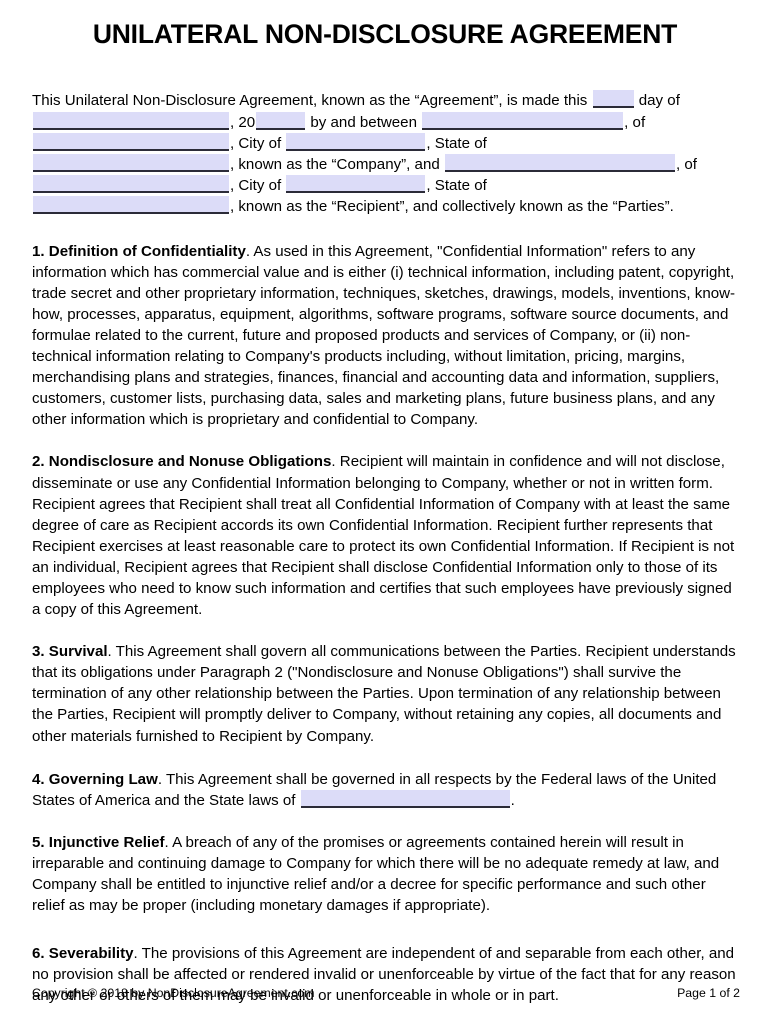  Describe the element at coordinates (708, 993) in the screenshot. I see `page-number-label: Page 1 of 2` at that location.